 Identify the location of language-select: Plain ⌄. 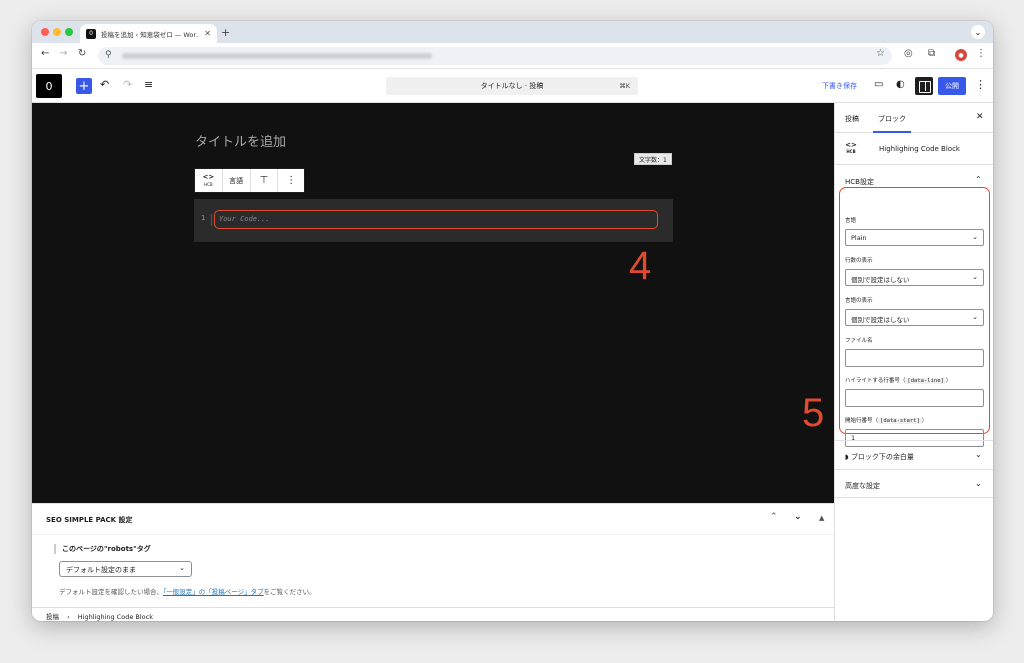
(914, 237).